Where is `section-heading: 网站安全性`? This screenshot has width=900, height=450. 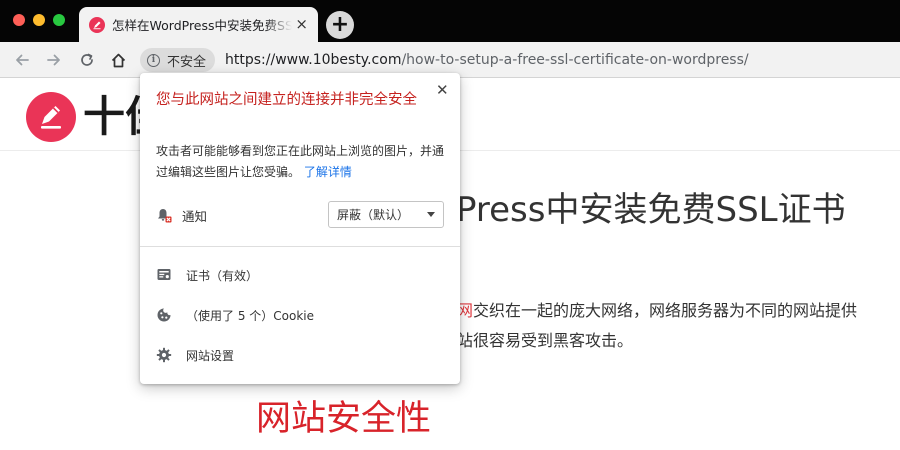 section-heading: 网站安全性 is located at coordinates (344, 419).